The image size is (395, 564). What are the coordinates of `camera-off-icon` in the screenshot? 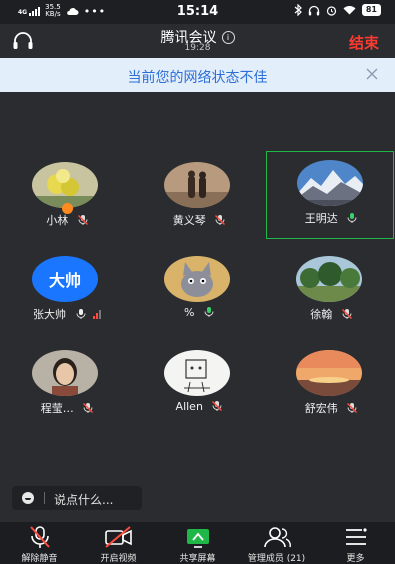 It's located at (118, 537).